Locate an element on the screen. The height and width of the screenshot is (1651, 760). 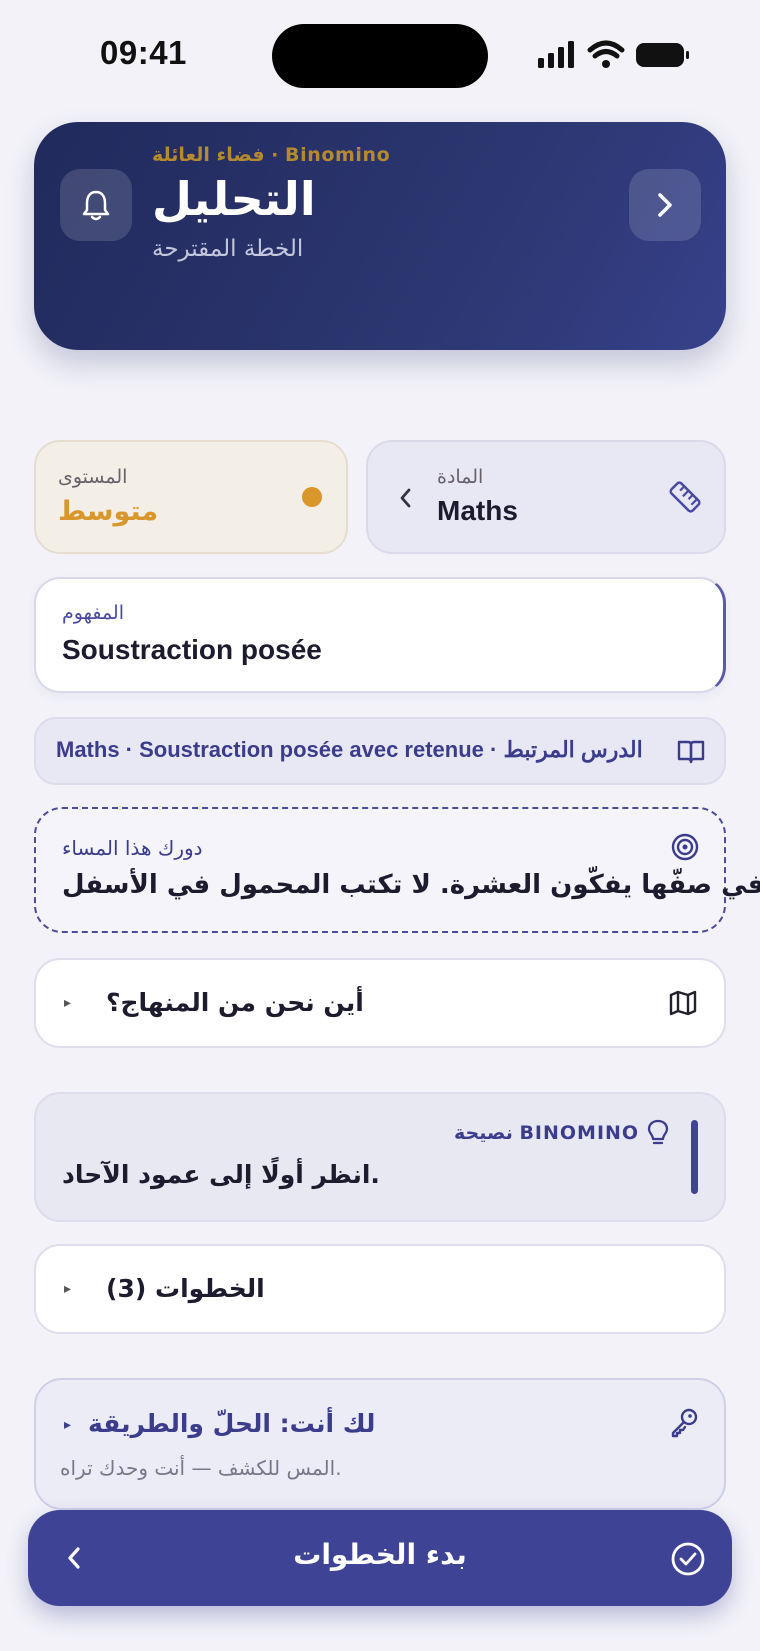
map-icon is located at coordinates (683, 1003).